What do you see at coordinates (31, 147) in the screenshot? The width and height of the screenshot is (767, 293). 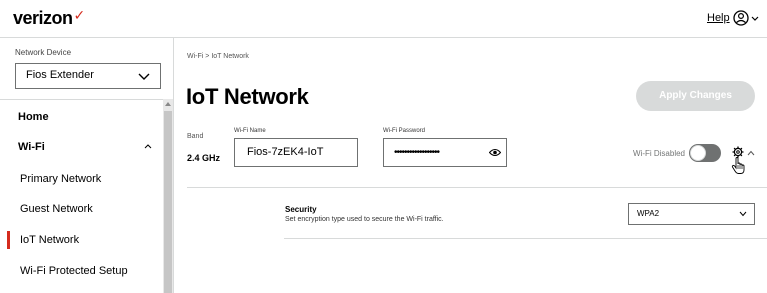 I see `sidebar-item-label: Wi-Fi` at bounding box center [31, 147].